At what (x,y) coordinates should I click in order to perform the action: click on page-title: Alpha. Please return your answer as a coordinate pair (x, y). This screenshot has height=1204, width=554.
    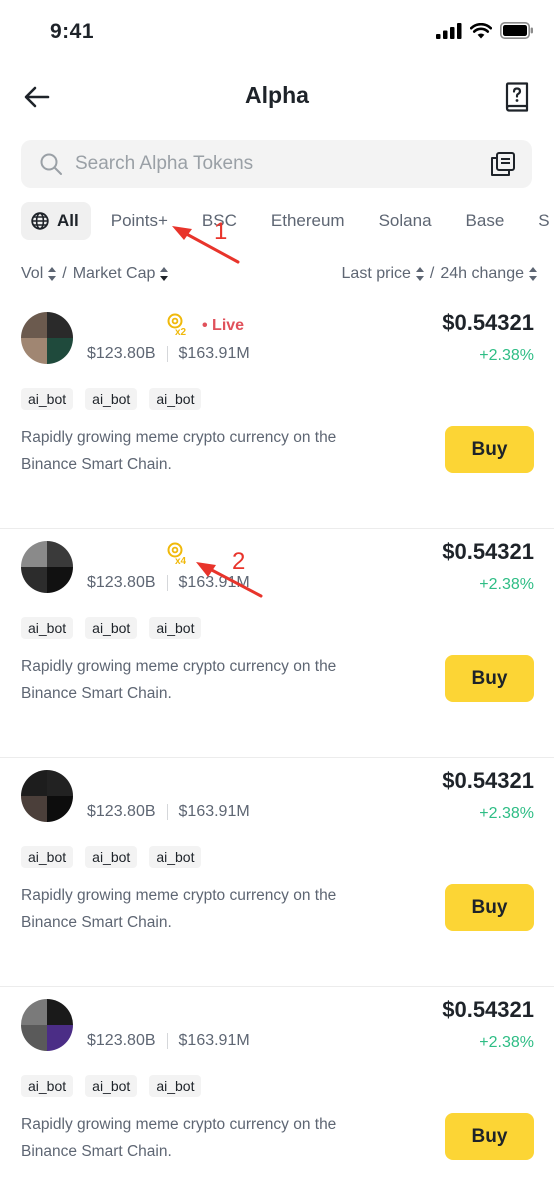
    Looking at the image, I should click on (277, 95).